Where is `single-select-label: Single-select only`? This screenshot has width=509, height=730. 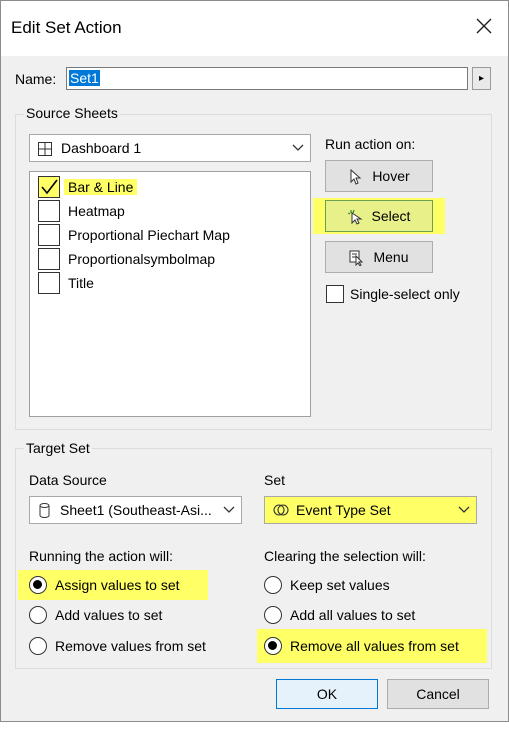
single-select-label: Single-select only is located at coordinates (405, 294).